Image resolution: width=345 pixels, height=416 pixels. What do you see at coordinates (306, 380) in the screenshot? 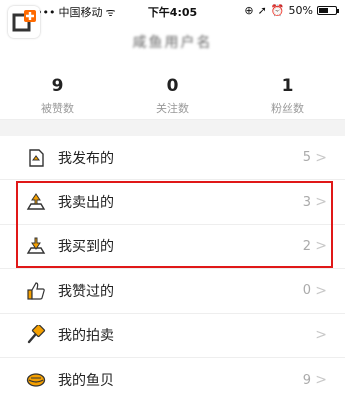
I see `menu-item-count: 9` at bounding box center [306, 380].